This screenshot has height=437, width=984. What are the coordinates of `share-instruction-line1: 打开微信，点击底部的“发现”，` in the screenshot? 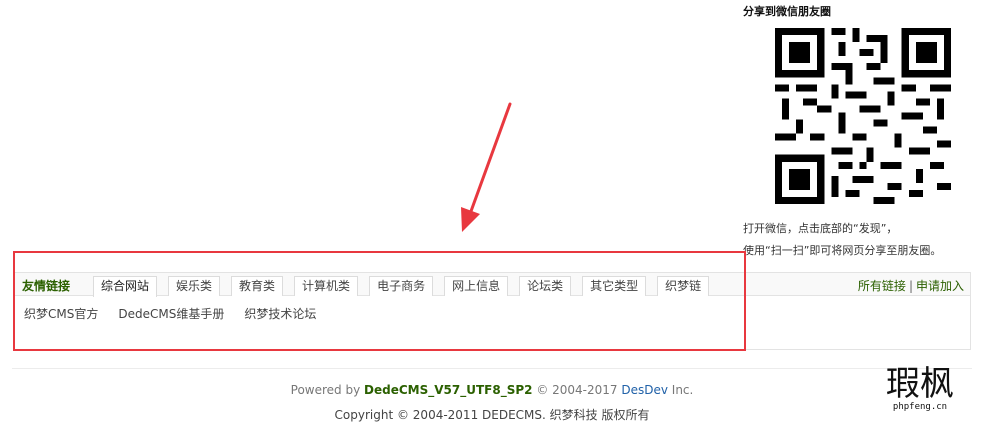 It's located at (820, 228).